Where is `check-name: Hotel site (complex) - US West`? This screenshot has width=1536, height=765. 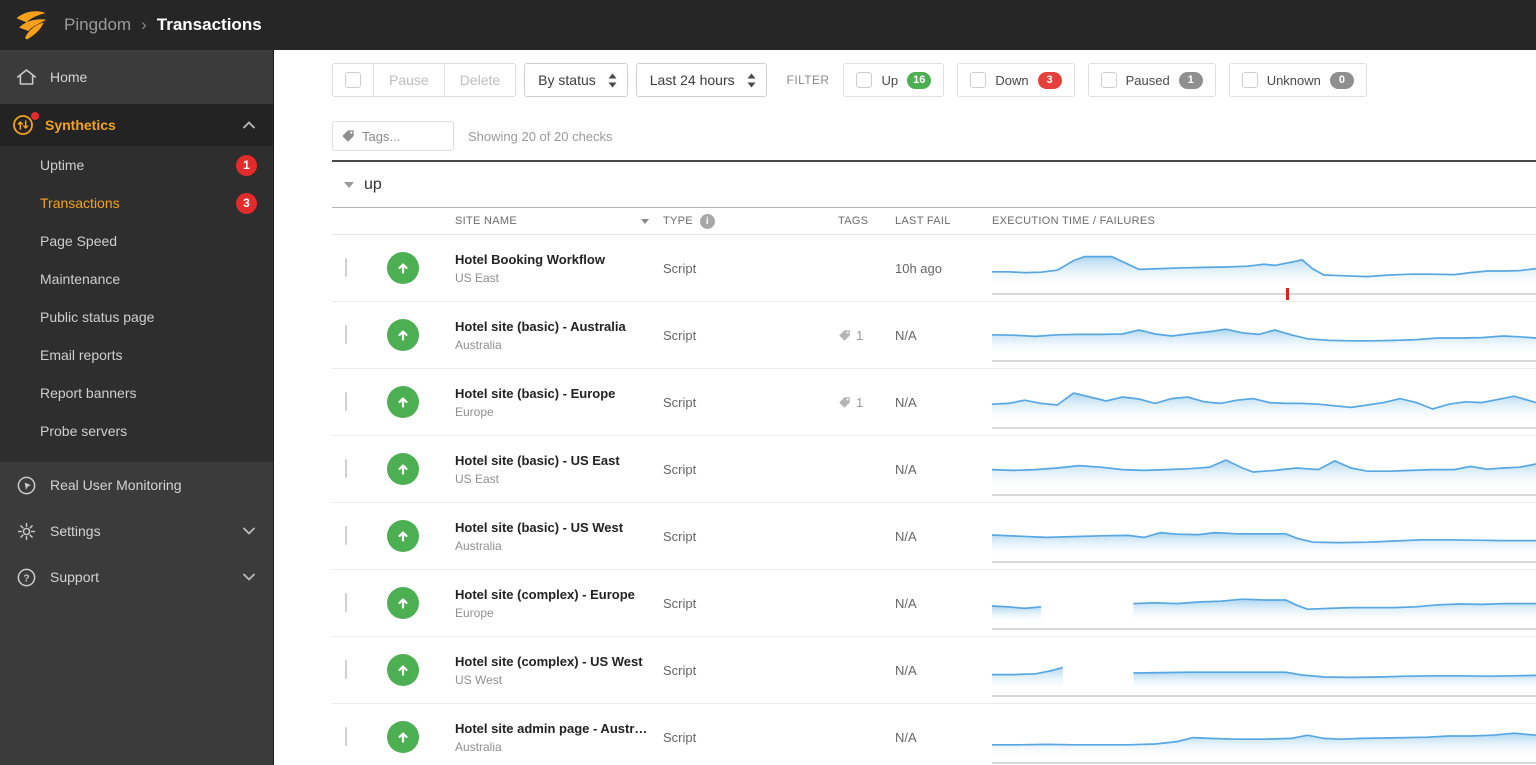
check-name: Hotel site (complex) - US West is located at coordinates (559, 661).